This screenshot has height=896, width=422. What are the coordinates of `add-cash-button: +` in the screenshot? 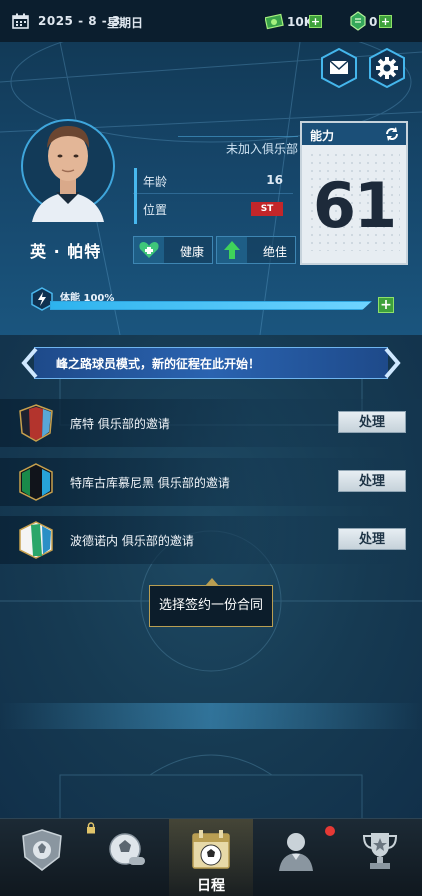 It's located at (315, 21).